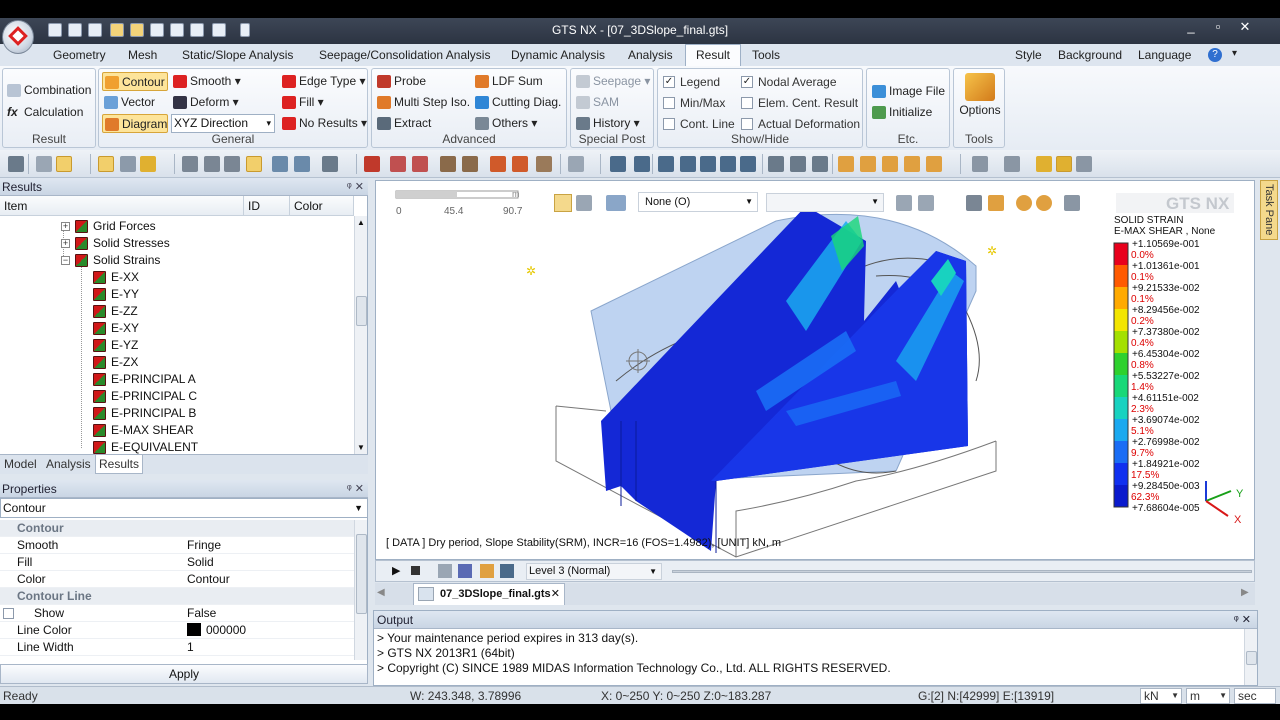 The width and height of the screenshot is (1280, 720). What do you see at coordinates (128, 164) in the screenshot?
I see `select-box-icon` at bounding box center [128, 164].